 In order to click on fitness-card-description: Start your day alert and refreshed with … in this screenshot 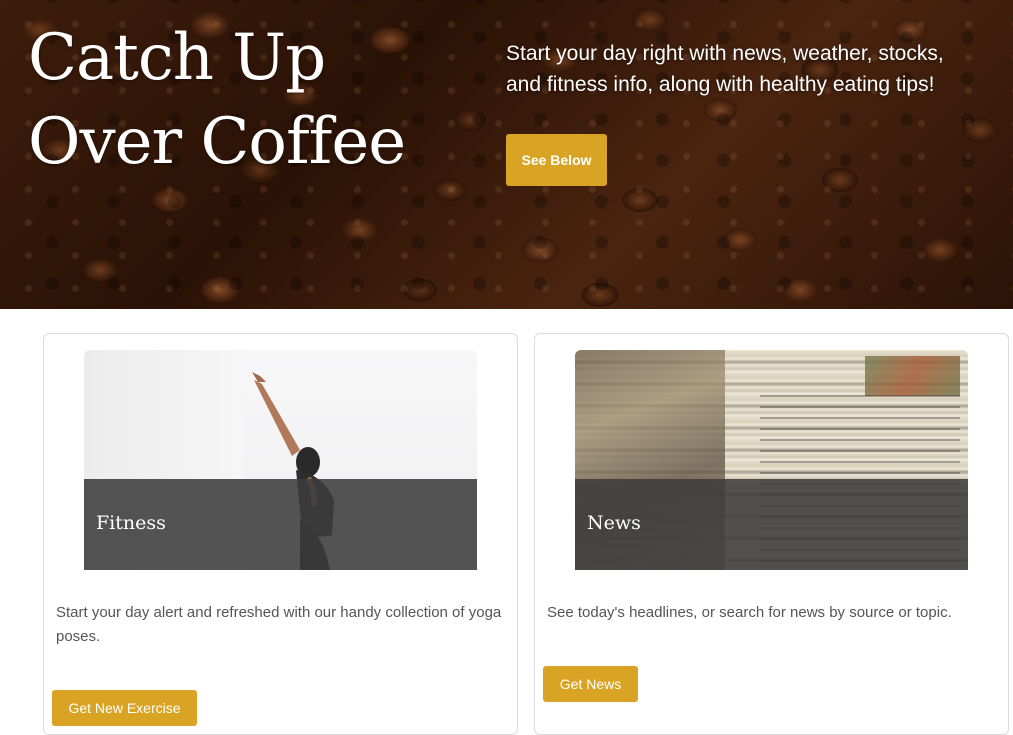, I will do `click(279, 624)`.